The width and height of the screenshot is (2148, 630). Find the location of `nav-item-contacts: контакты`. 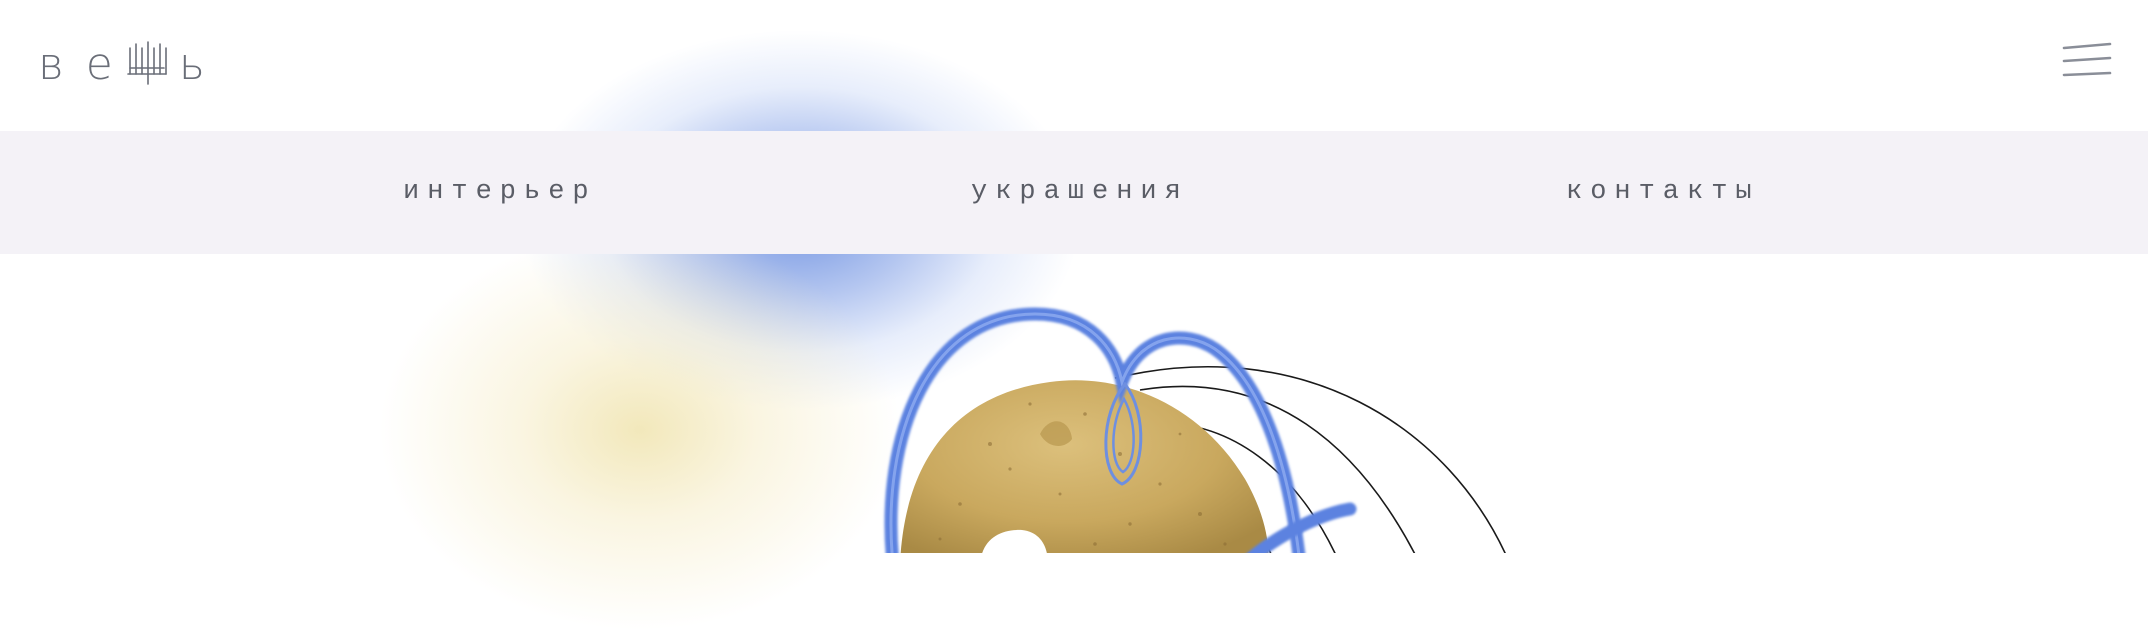

nav-item-contacts: контакты is located at coordinates (1663, 192).